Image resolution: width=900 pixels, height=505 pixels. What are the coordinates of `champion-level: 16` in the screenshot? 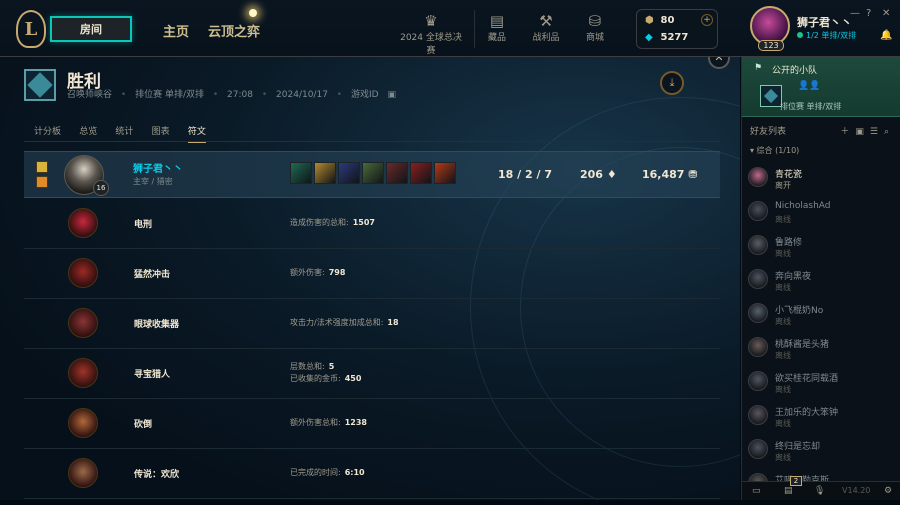 It's located at (101, 188).